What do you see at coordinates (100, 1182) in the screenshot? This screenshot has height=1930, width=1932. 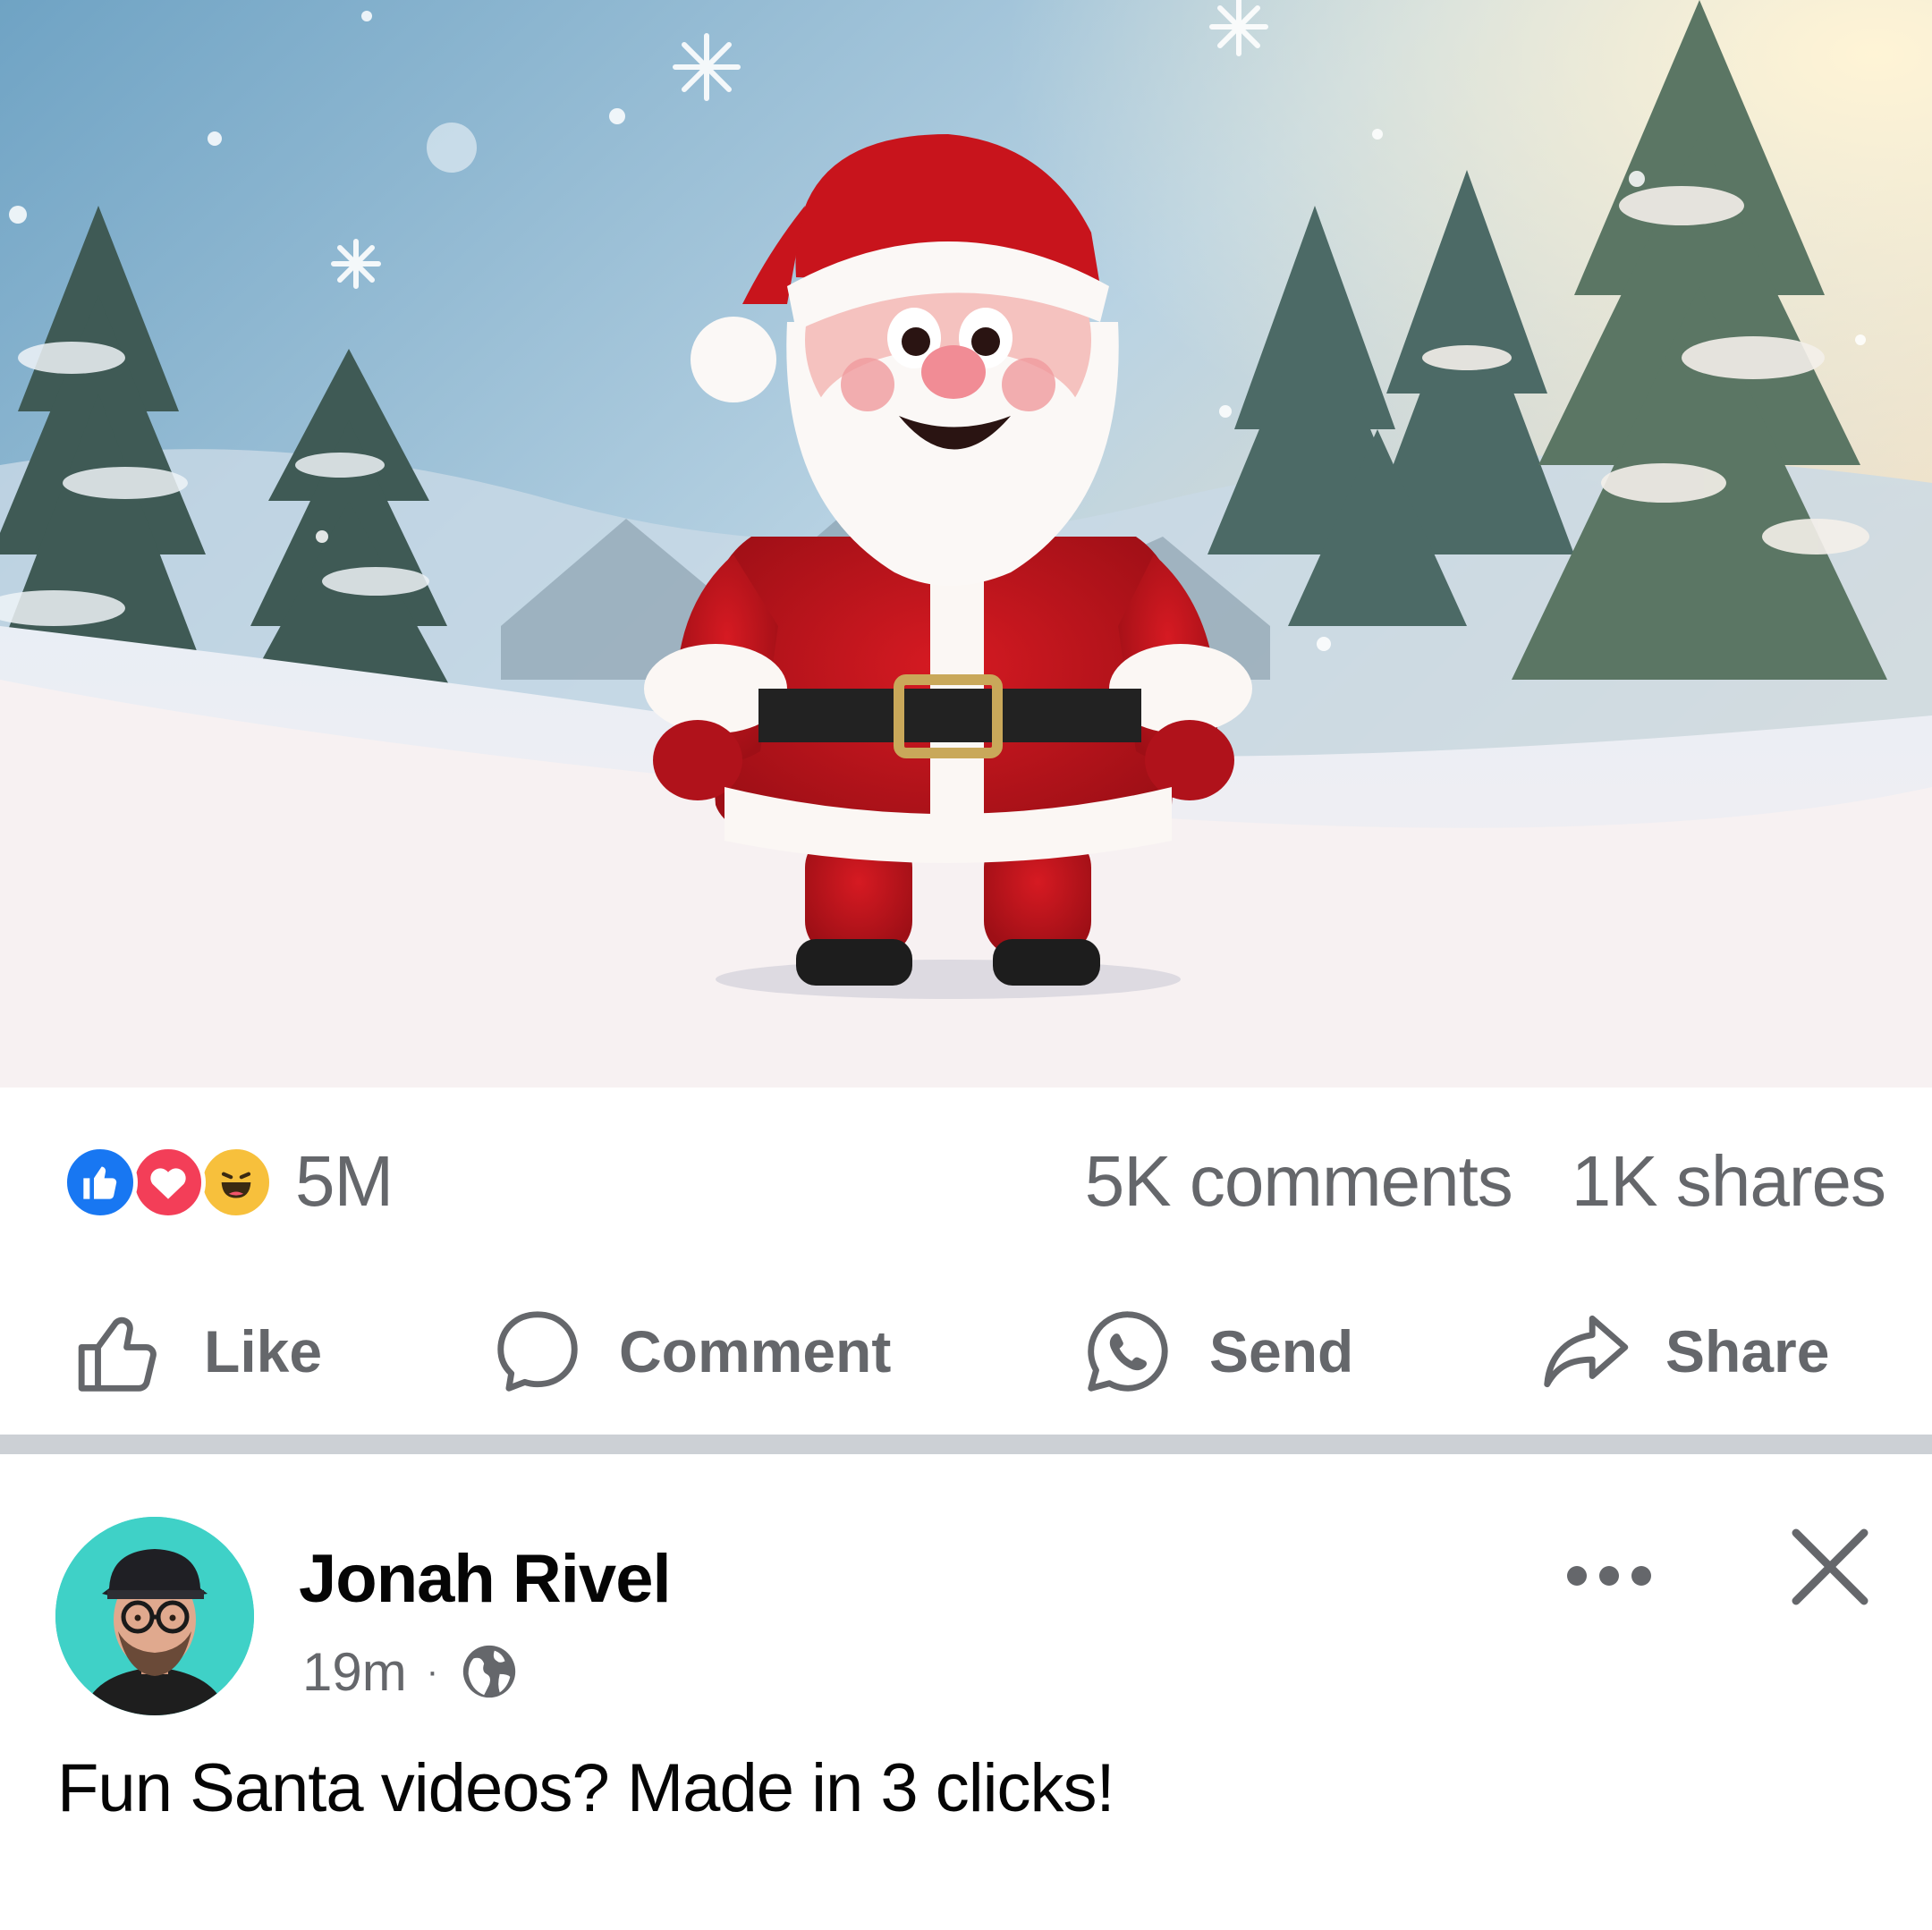 I see `like-reaction-icon` at bounding box center [100, 1182].